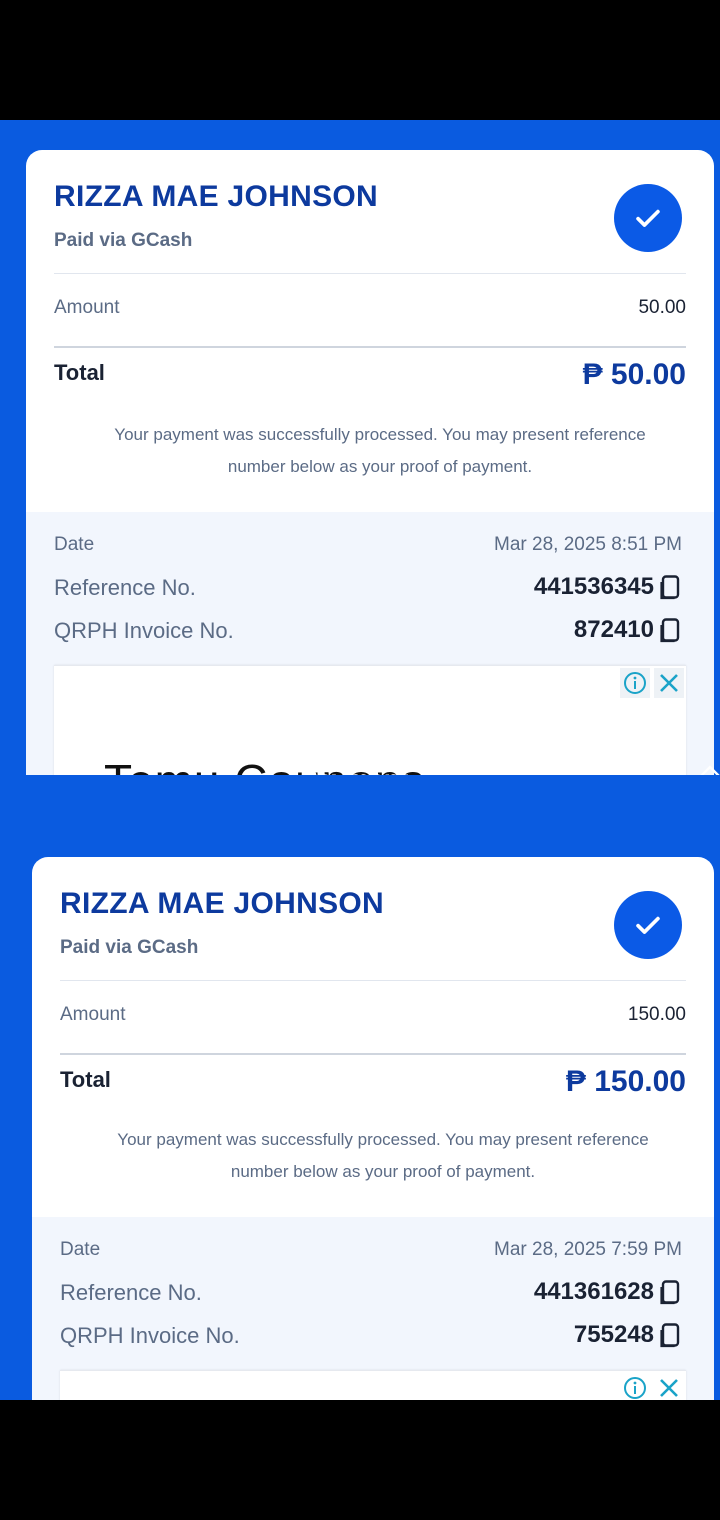 The height and width of the screenshot is (1520, 720). I want to click on reference-value: 441536345, so click(593, 586).